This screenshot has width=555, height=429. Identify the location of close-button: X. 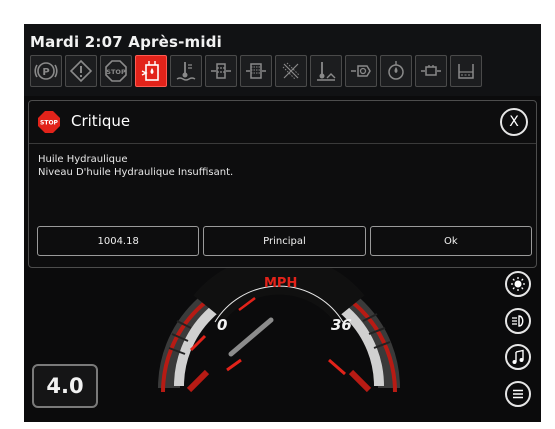
(514, 122).